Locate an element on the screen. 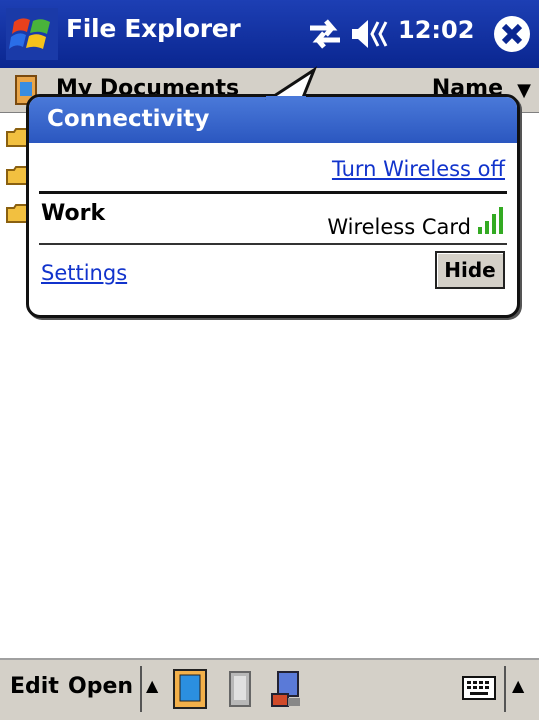 The height and width of the screenshot is (720, 539). open-menu: Open is located at coordinates (100, 686).